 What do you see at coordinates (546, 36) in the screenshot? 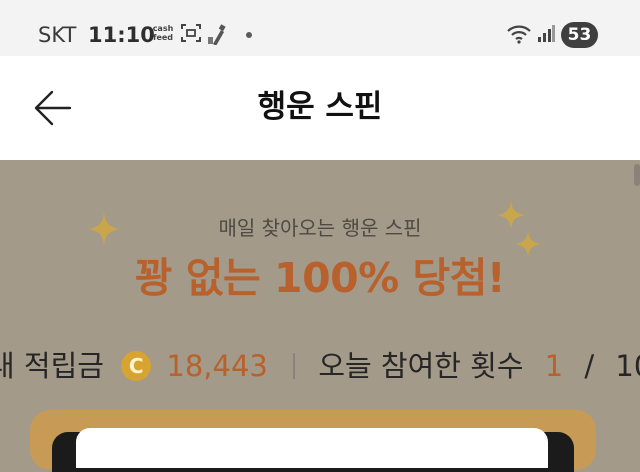
I see `signal-icon` at bounding box center [546, 36].